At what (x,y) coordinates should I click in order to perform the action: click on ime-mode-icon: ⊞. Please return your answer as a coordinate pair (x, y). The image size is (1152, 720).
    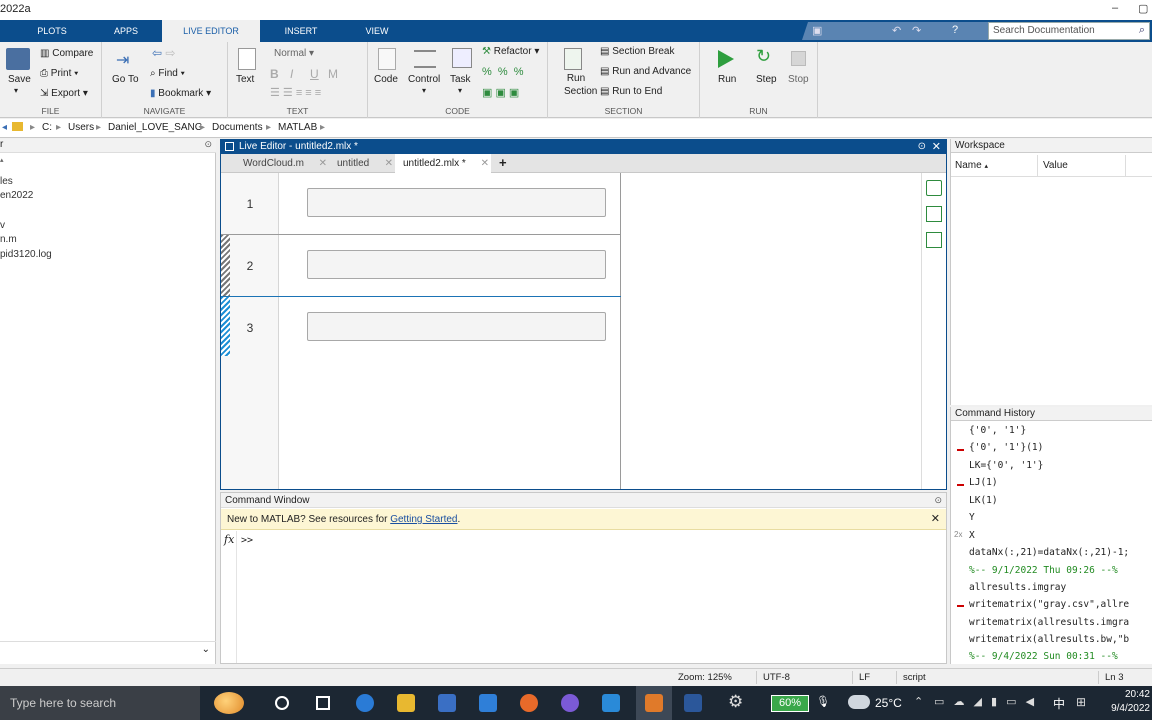
    Looking at the image, I should click on (1081, 702).